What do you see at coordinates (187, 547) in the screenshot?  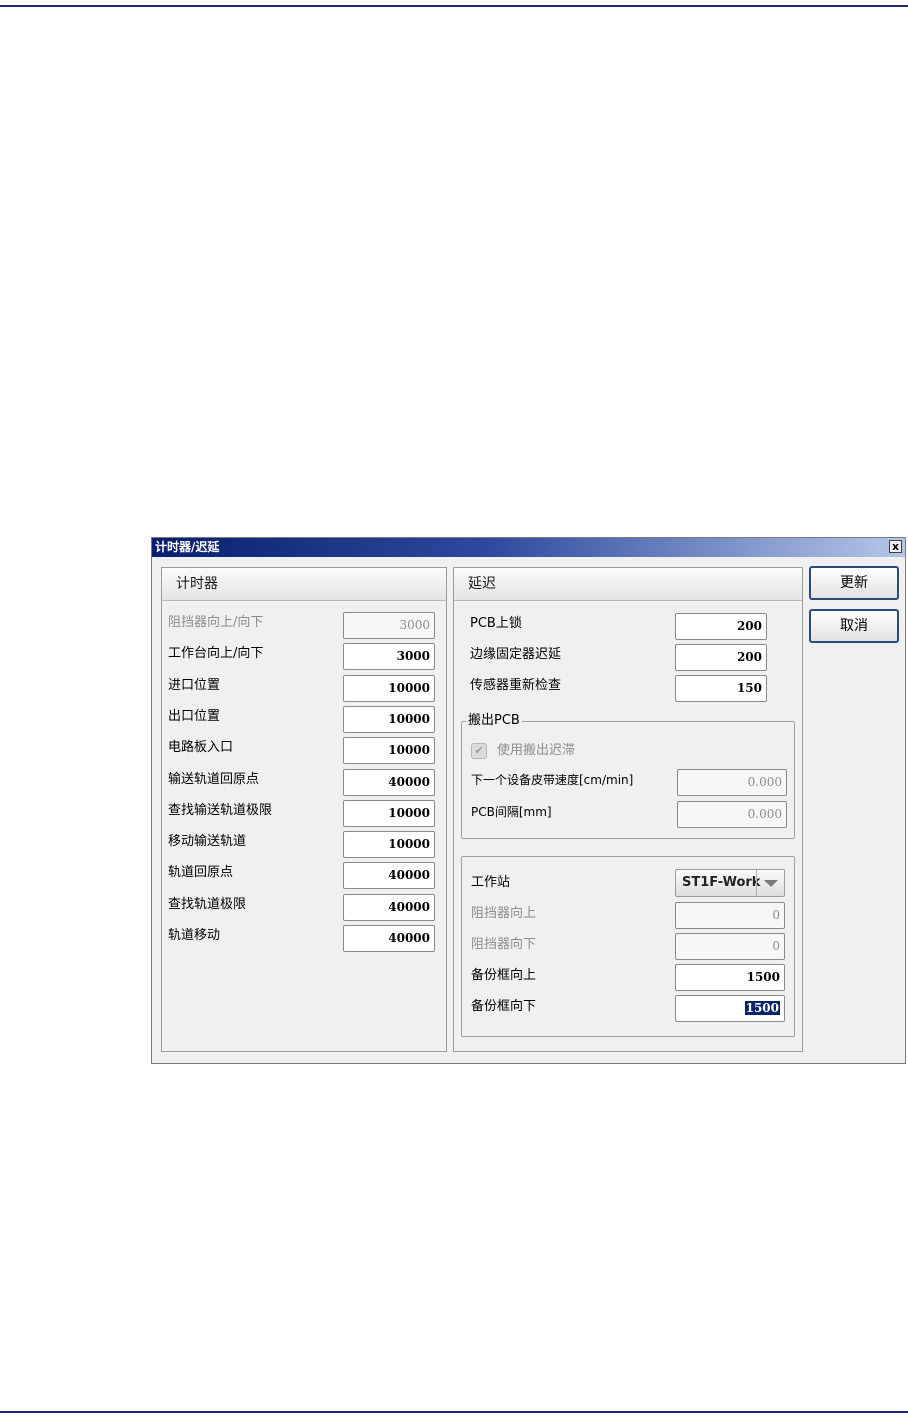 I see `dialog-title: 计时器/迟延` at bounding box center [187, 547].